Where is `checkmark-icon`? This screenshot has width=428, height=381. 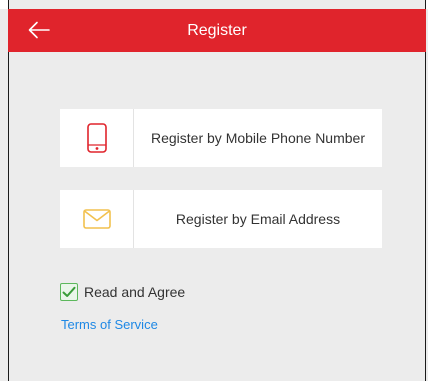 checkmark-icon is located at coordinates (69, 291).